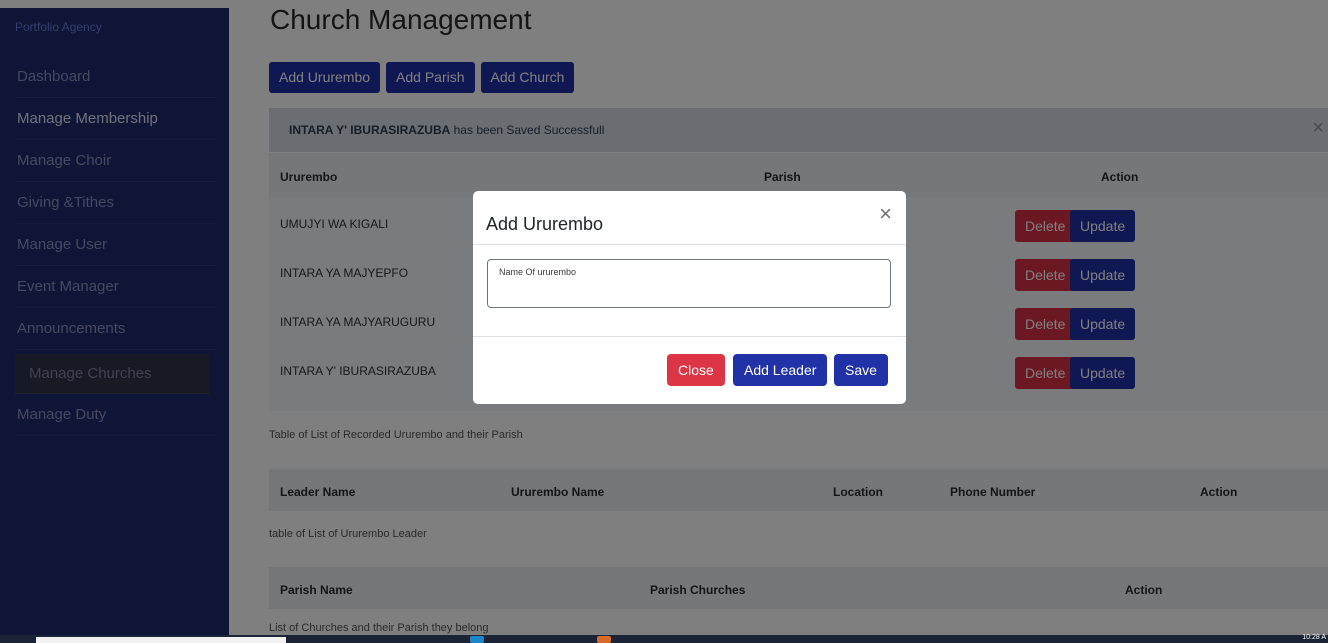  Describe the element at coordinates (861, 370) in the screenshot. I see `save-button: Save` at that location.